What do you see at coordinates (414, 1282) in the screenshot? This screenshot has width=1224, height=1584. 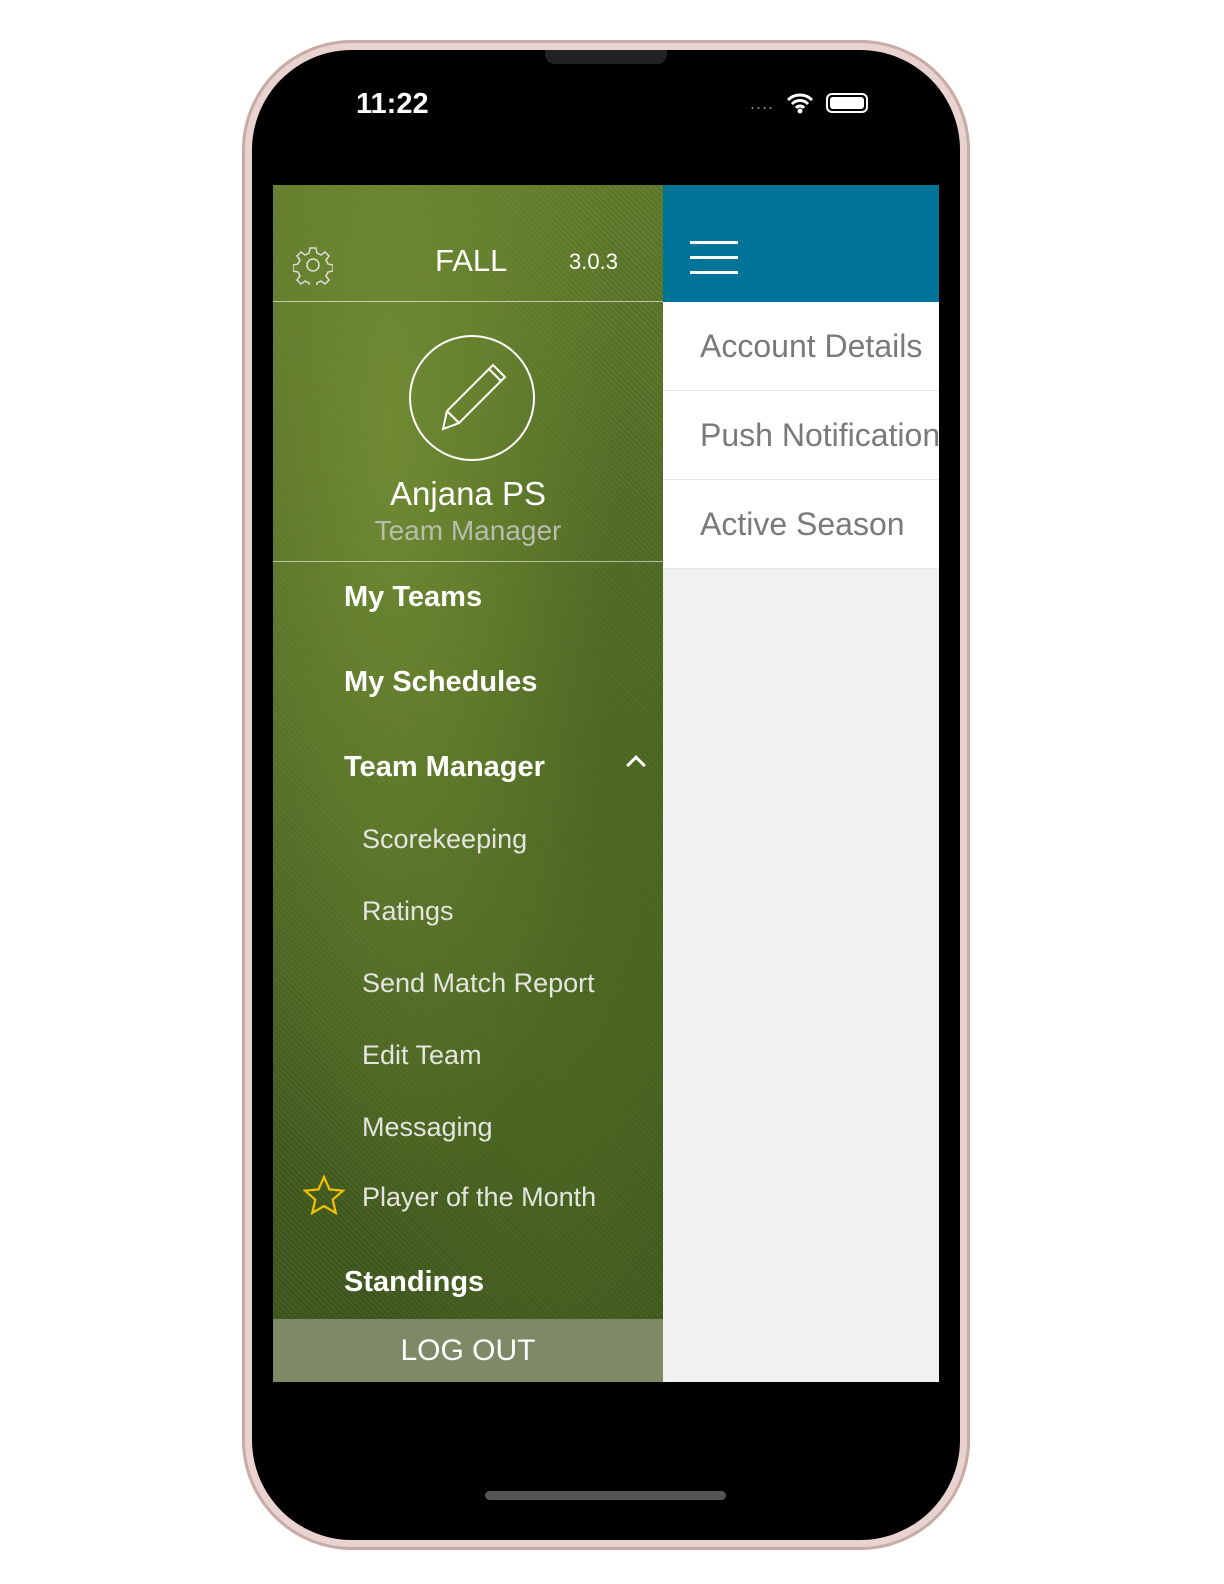 I see `menu-standings: Standings` at bounding box center [414, 1282].